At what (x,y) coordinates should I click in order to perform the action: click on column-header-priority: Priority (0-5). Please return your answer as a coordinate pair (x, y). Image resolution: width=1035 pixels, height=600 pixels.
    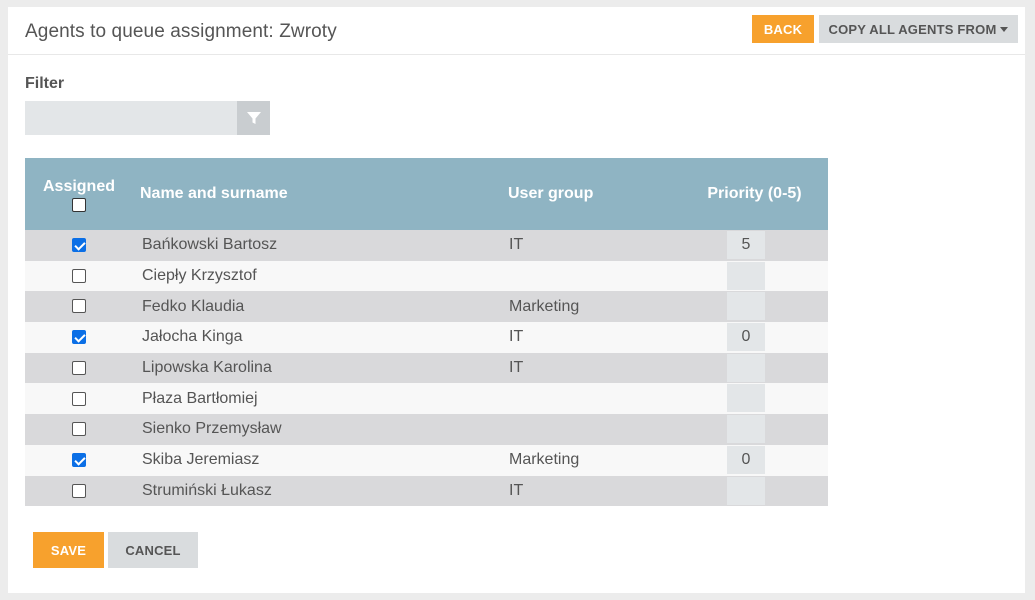
    Looking at the image, I should click on (754, 194).